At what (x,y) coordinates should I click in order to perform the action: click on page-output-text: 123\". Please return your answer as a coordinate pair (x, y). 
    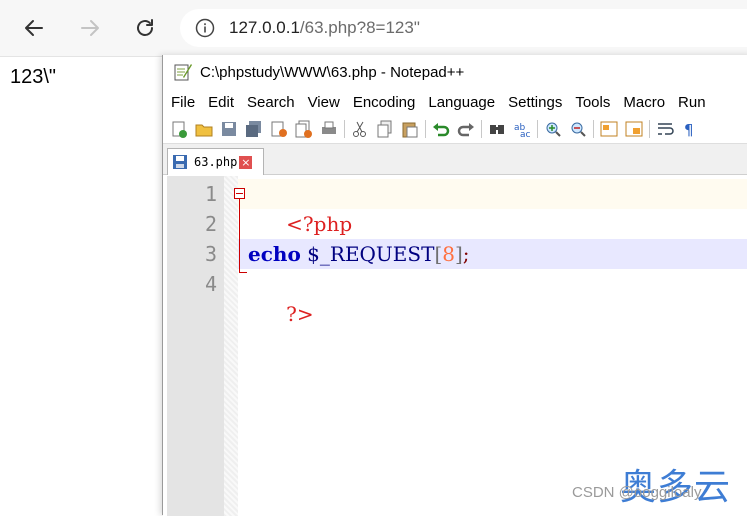
    Looking at the image, I should click on (33, 77).